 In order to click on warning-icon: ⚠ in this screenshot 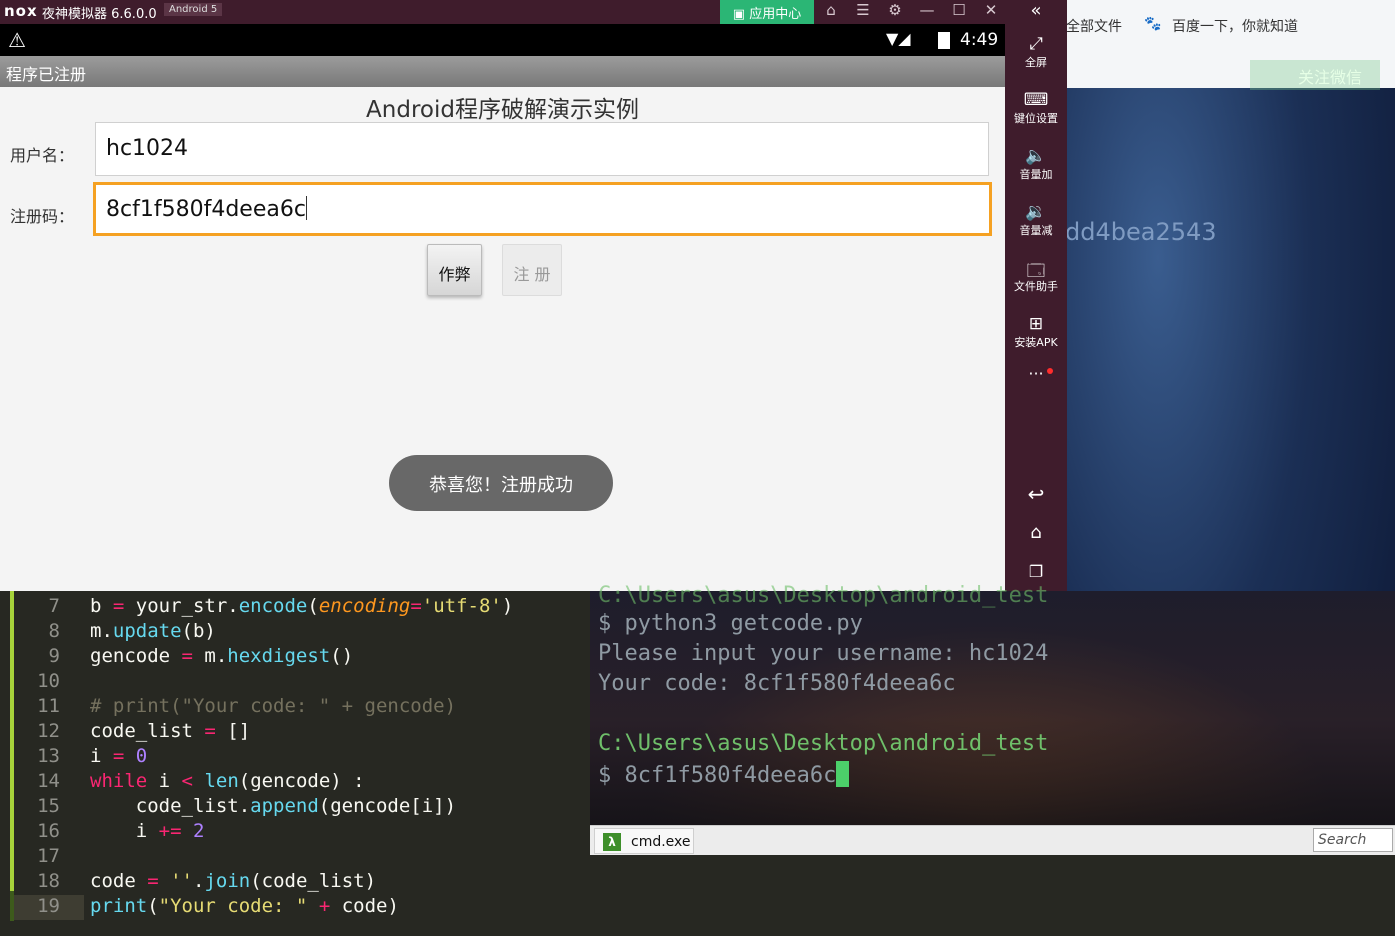, I will do `click(17, 40)`.